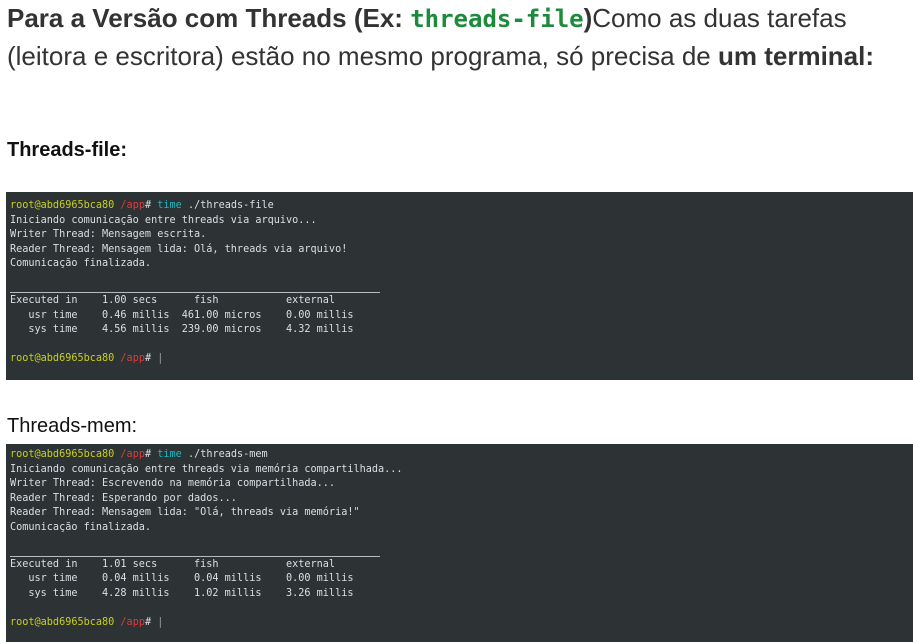  What do you see at coordinates (209, 18) in the screenshot?
I see `intro-bold-prefix: Para a Versão com Threads (Ex:` at bounding box center [209, 18].